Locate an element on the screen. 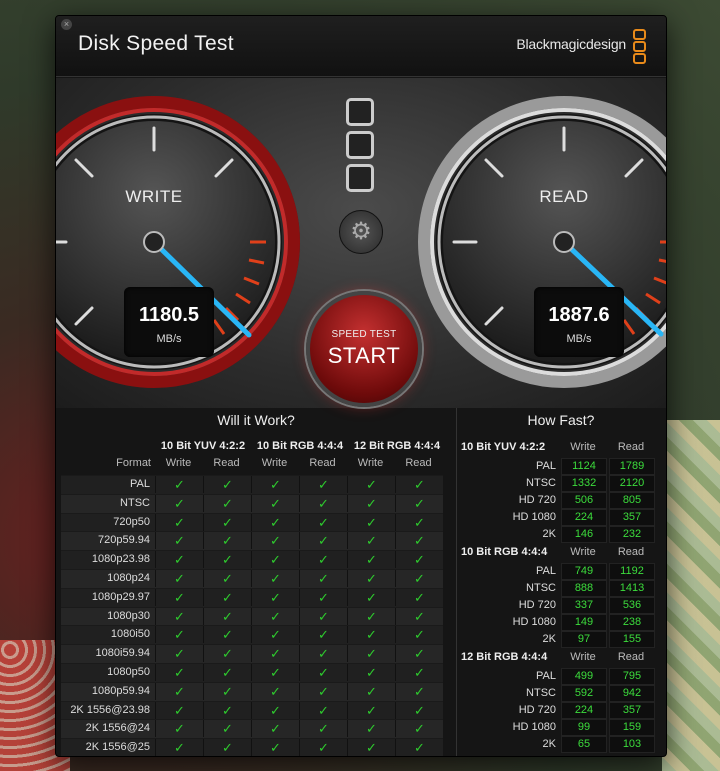  close-button: × is located at coordinates (66, 24).